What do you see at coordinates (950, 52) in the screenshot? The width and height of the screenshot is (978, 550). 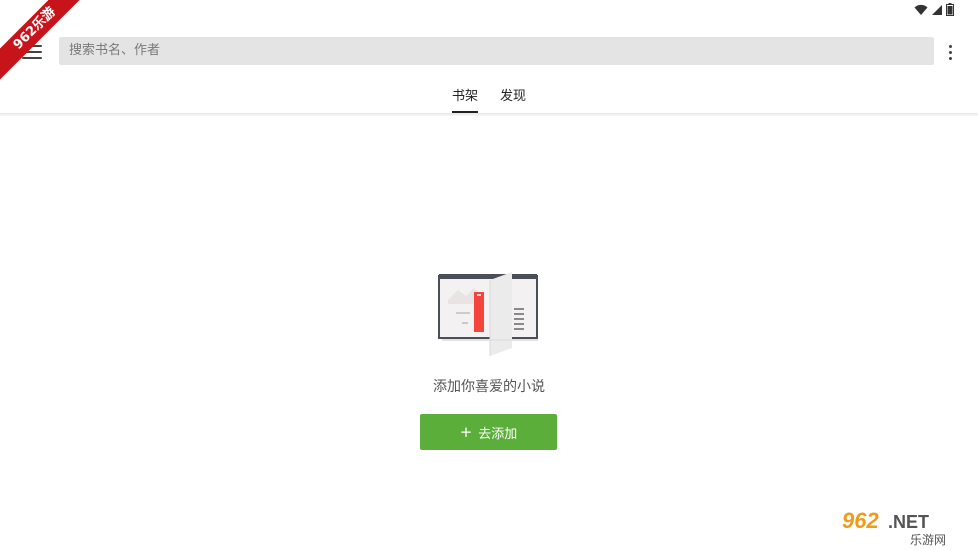 I see `more-vert-icon` at bounding box center [950, 52].